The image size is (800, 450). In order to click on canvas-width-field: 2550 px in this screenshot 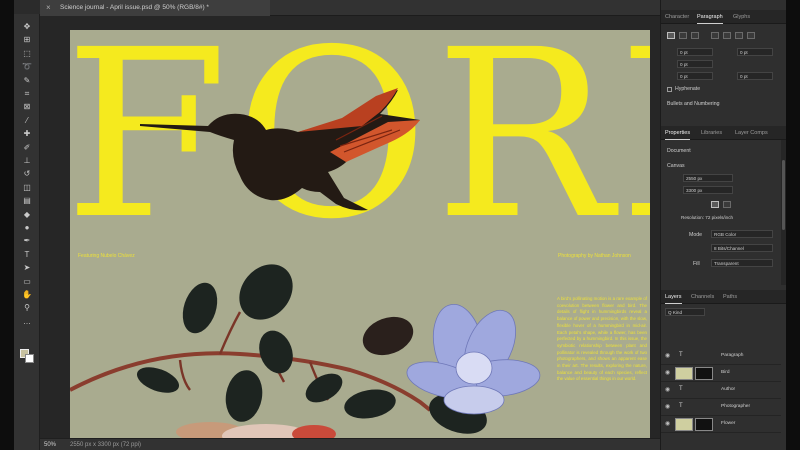, I will do `click(708, 178)`.